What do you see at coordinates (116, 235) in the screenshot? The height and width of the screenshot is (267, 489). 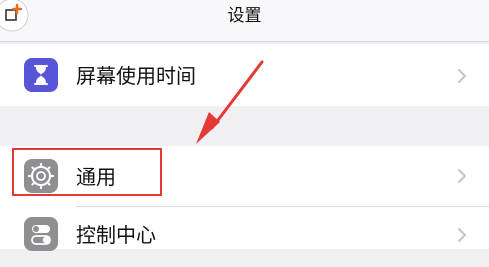 I see `settings-row-label: 控制中心` at bounding box center [116, 235].